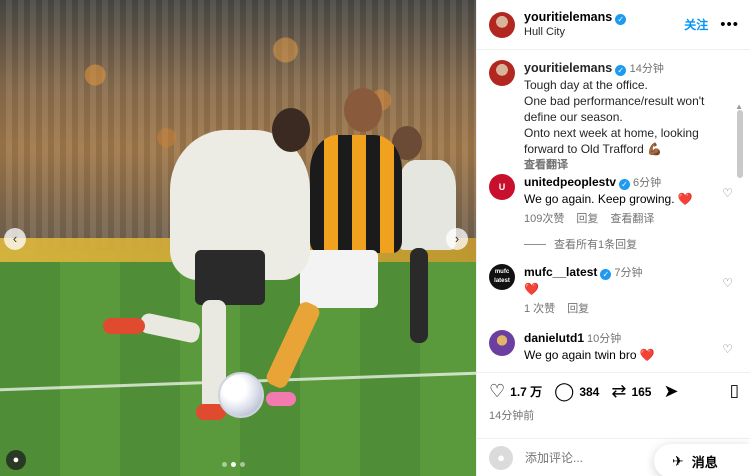 The height and width of the screenshot is (476, 750). What do you see at coordinates (502, 24) in the screenshot?
I see `author-avatar` at bounding box center [502, 24].